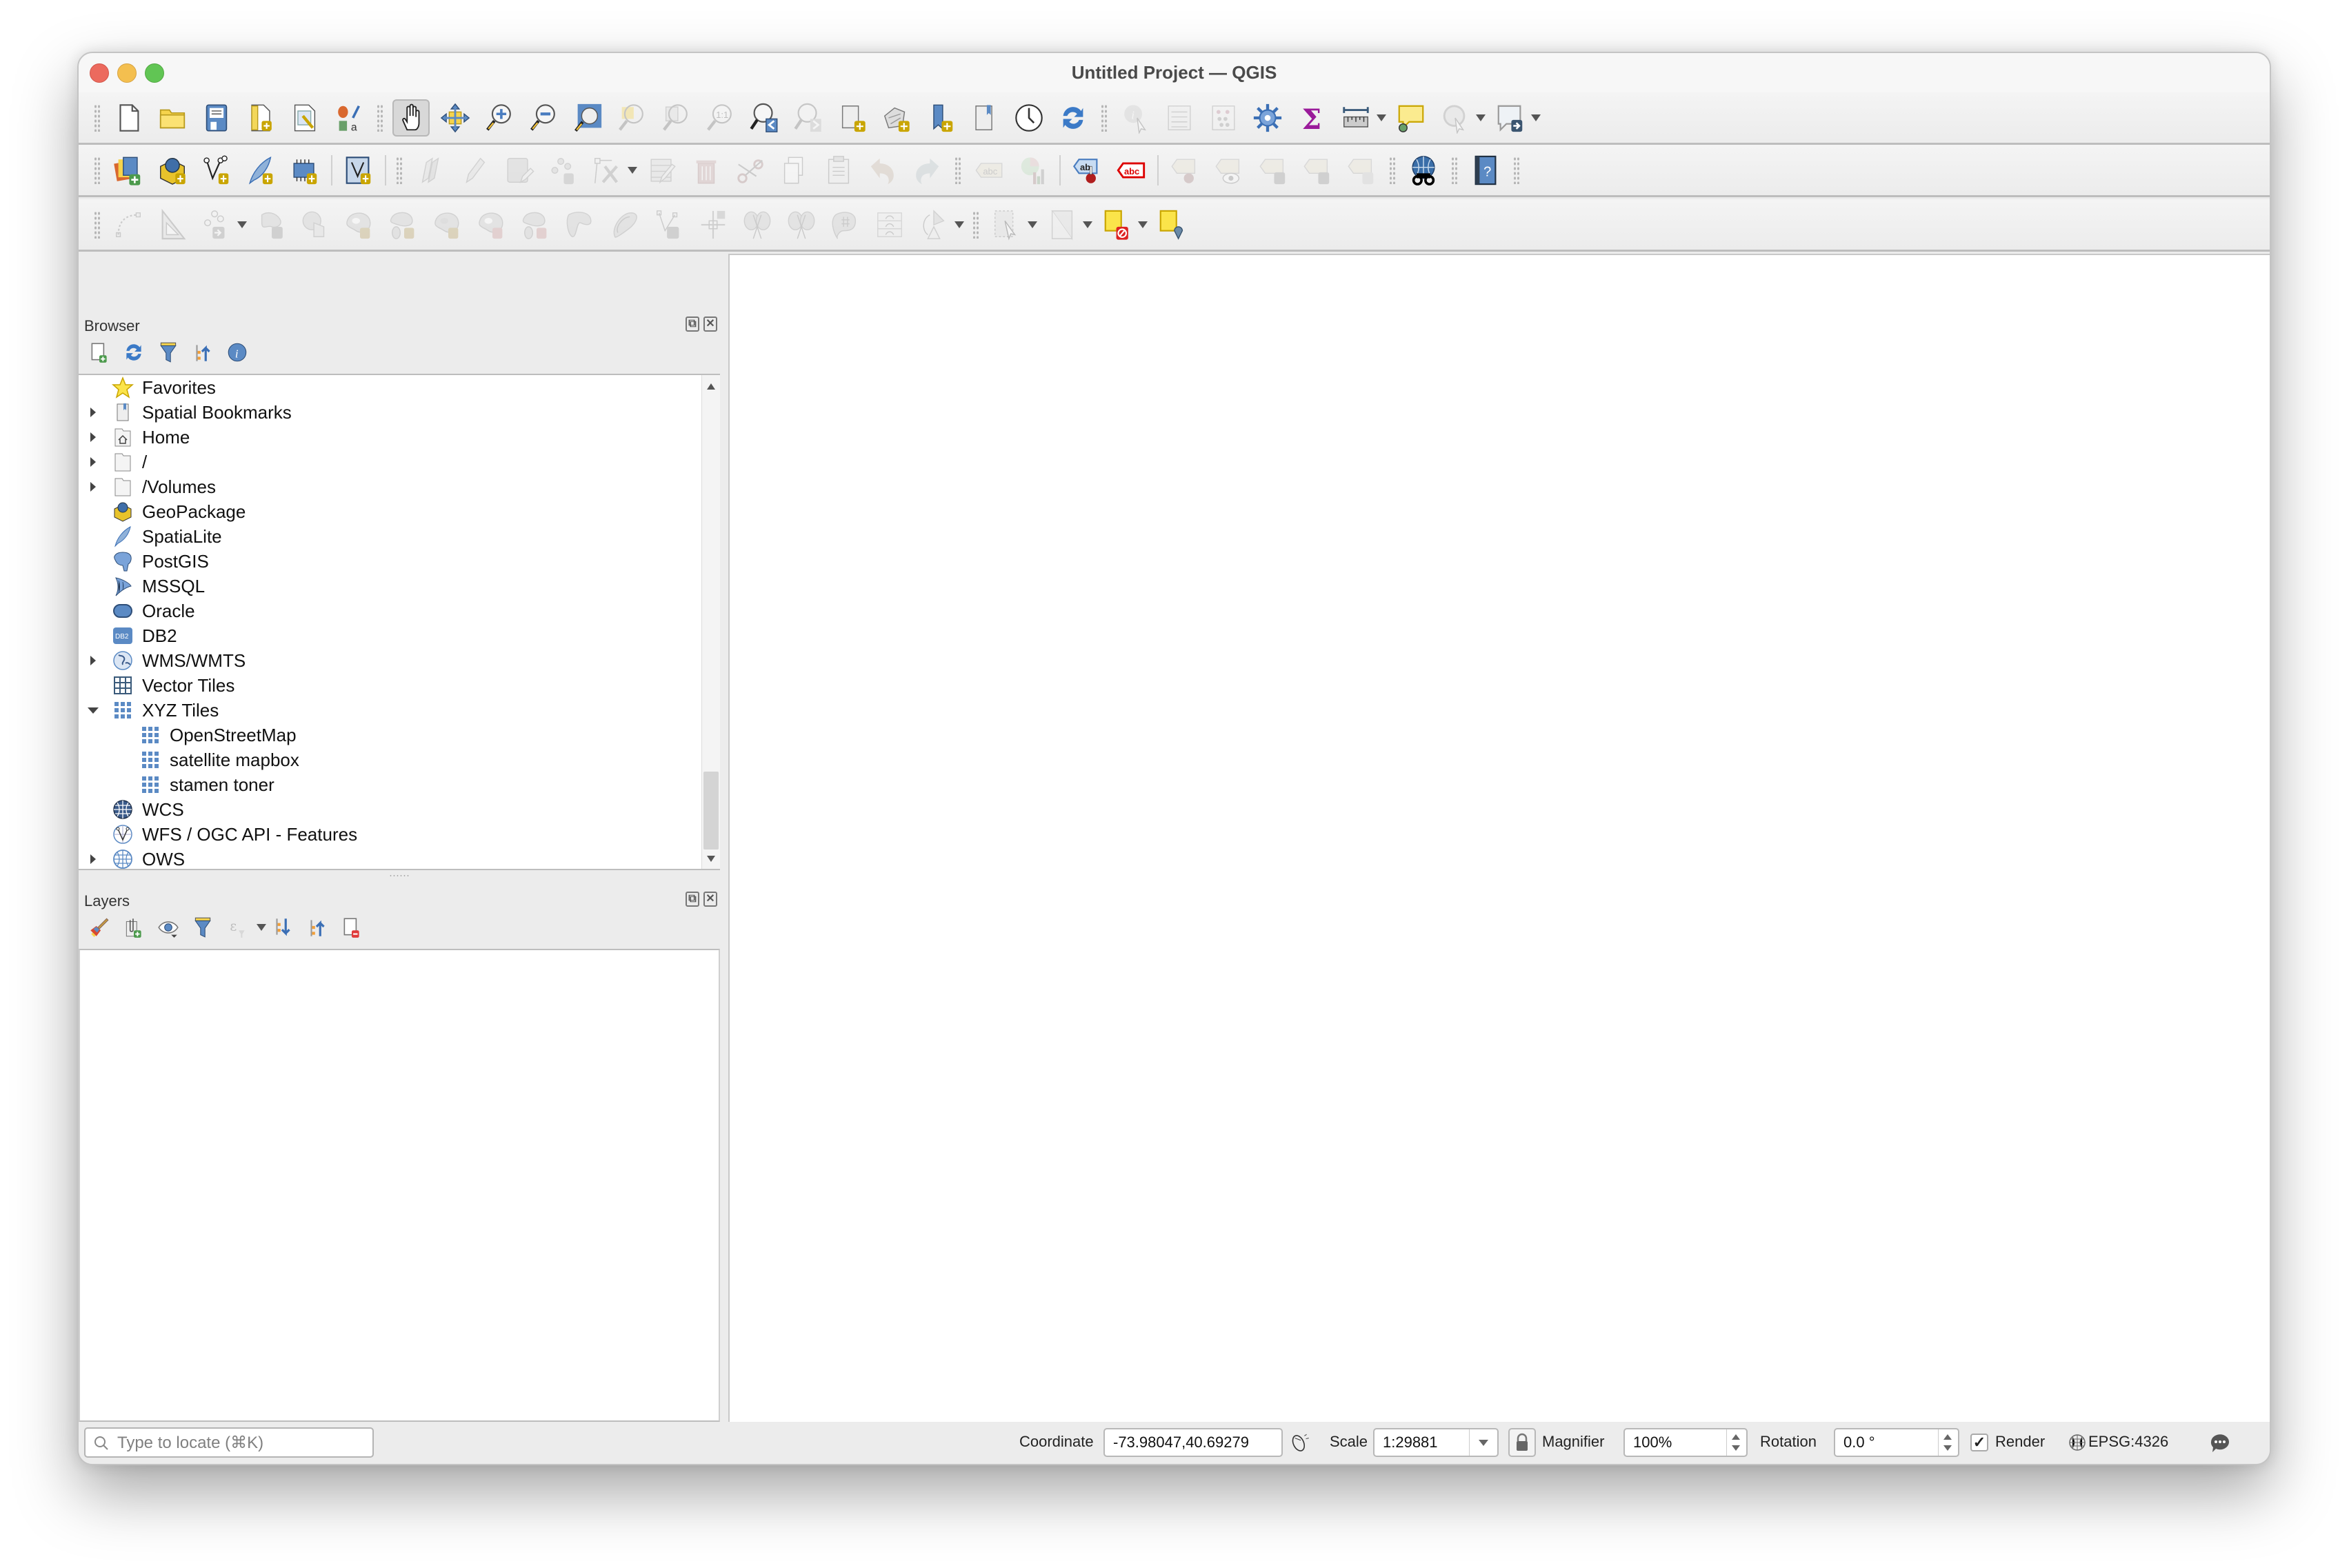 The height and width of the screenshot is (1568, 2349). Describe the element at coordinates (260, 118) in the screenshot. I see `new-print-layout-button` at that location.